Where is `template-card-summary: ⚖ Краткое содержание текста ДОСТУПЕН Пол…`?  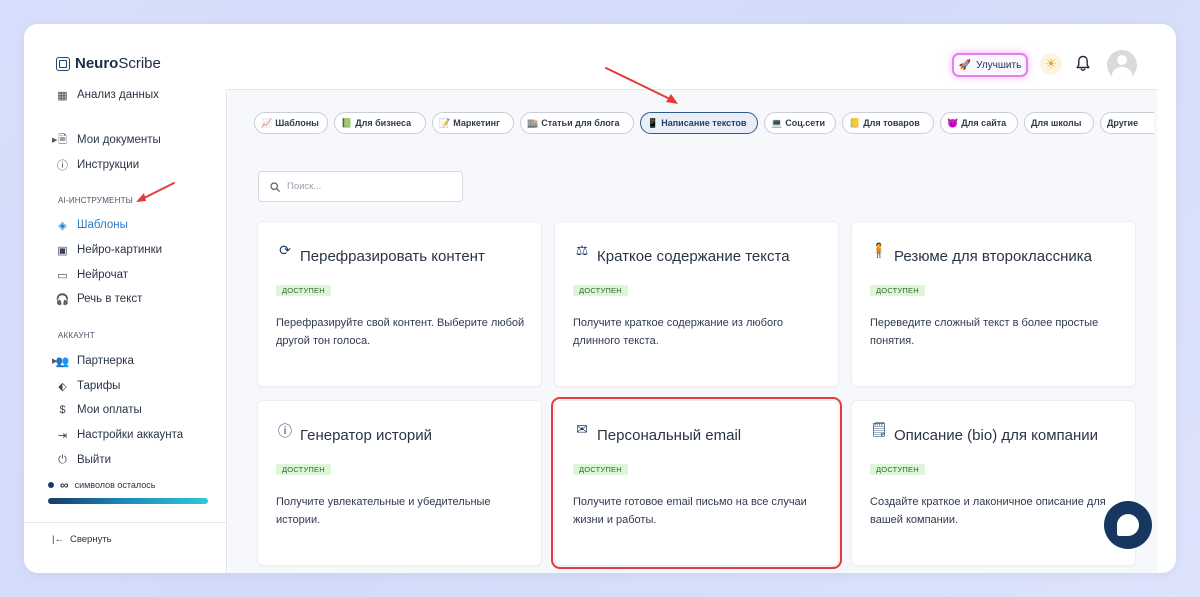 template-card-summary: ⚖ Краткое содержание текста ДОСТУПЕН Пол… is located at coordinates (696, 304).